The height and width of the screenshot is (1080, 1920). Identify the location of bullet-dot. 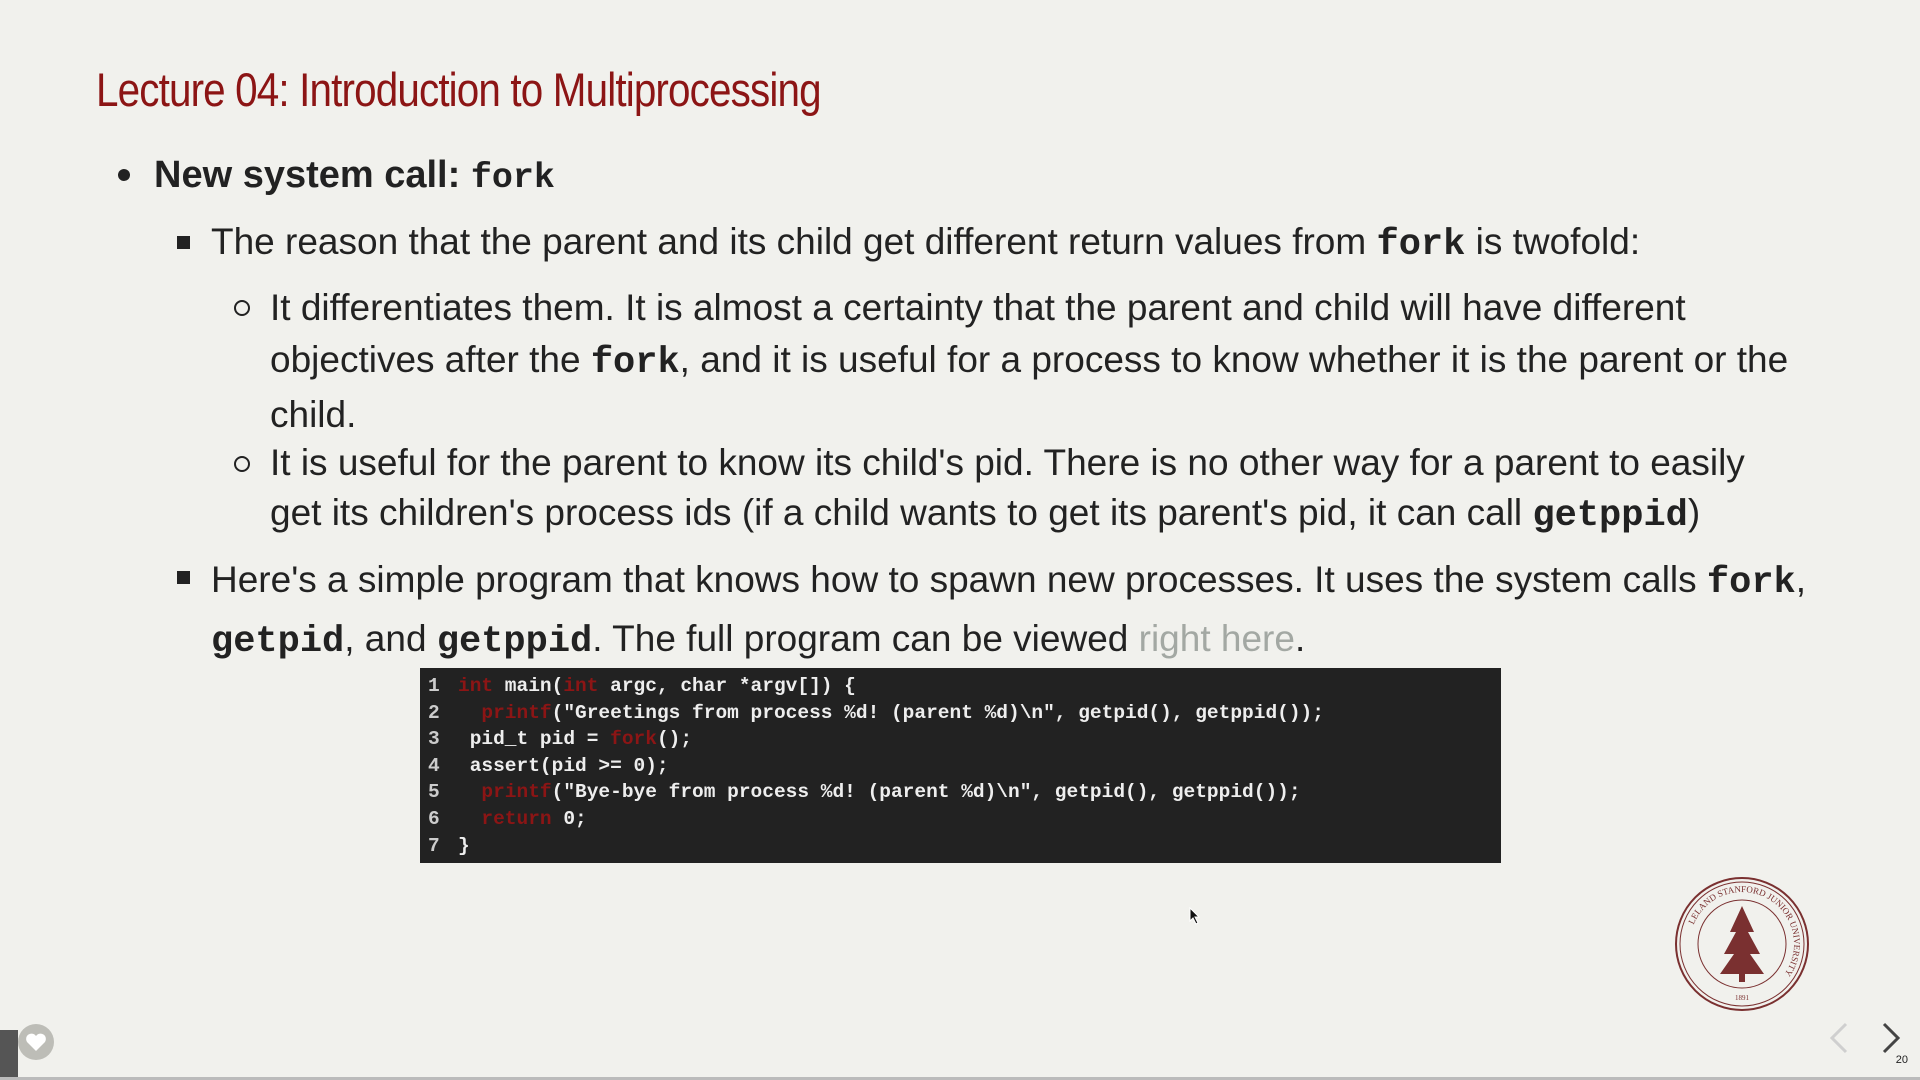
(124, 175).